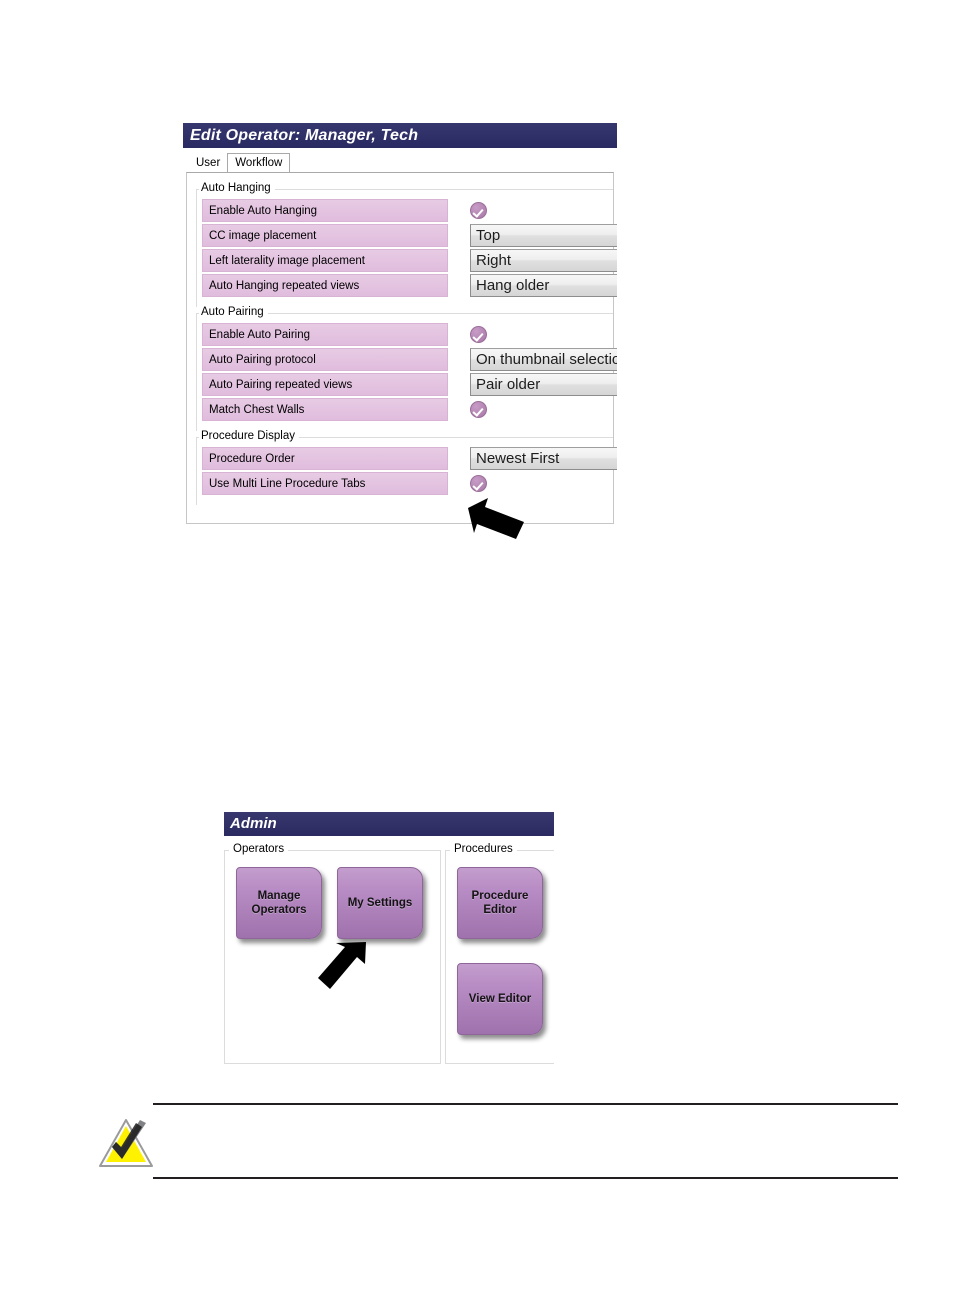 The height and width of the screenshot is (1310, 978). Describe the element at coordinates (325, 334) in the screenshot. I see `label-enable-auto-pairing: Enable Auto Pairing` at that location.